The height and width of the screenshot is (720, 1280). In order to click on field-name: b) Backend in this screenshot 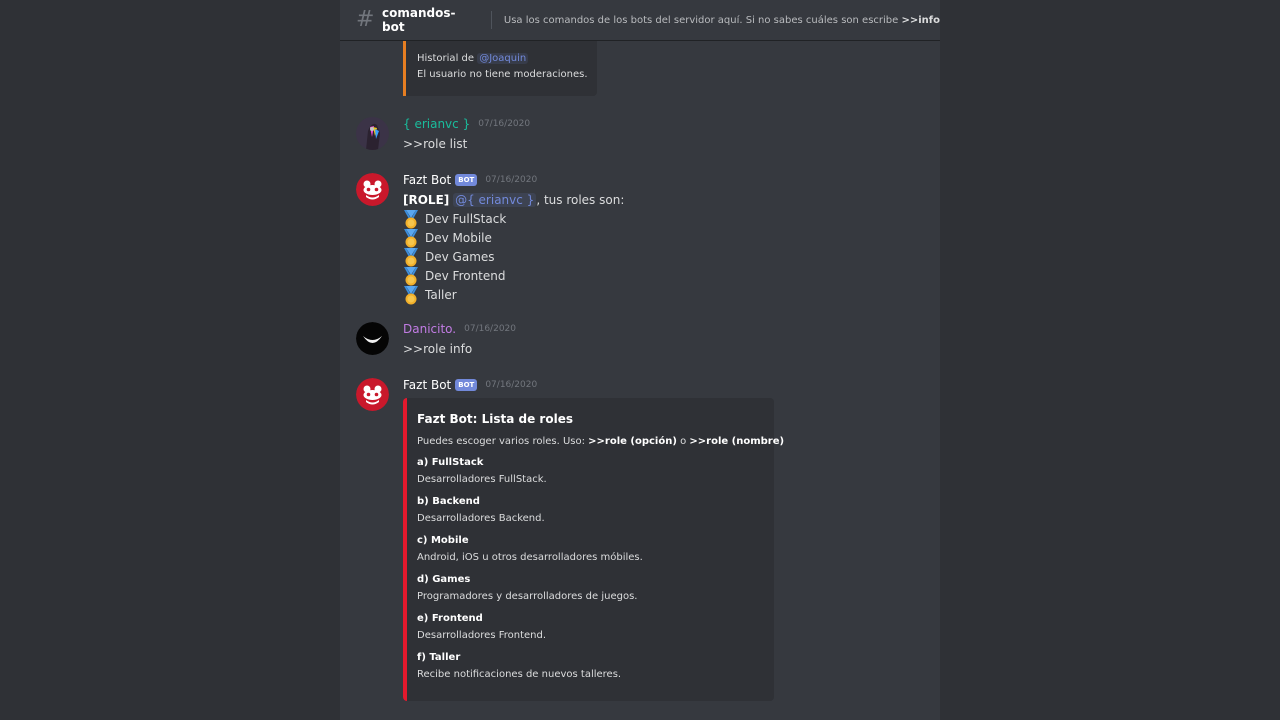, I will do `click(448, 501)`.